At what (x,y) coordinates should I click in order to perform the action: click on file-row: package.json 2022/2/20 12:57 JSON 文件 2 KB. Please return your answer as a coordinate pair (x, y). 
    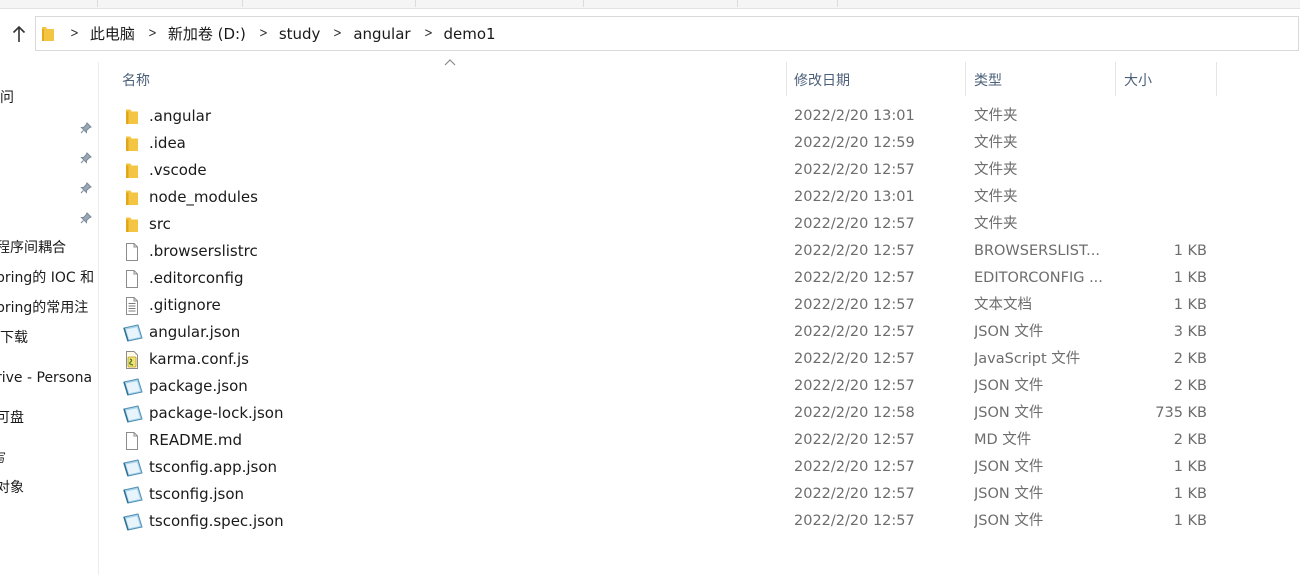
    Looking at the image, I should click on (699, 386).